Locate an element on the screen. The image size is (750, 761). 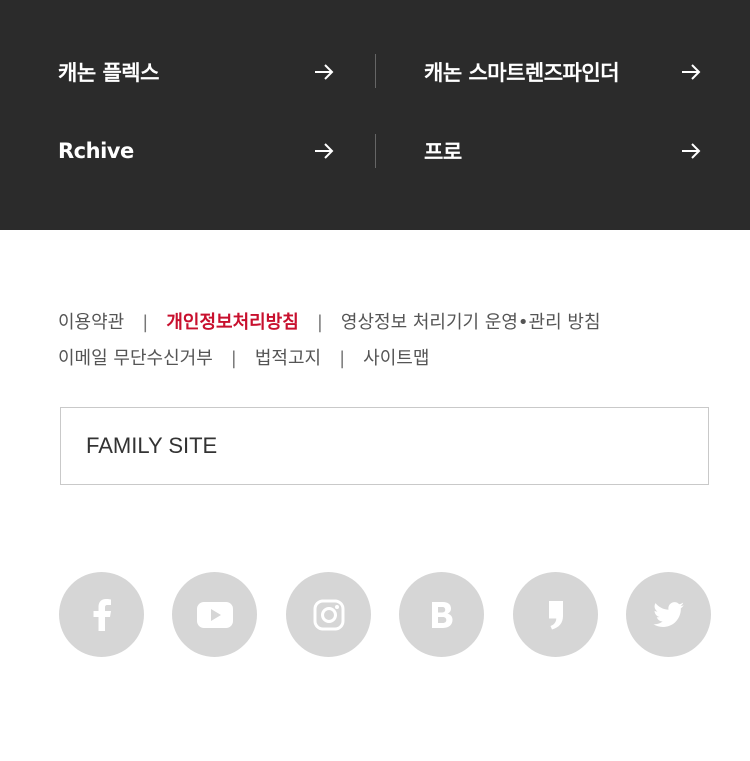
instagram-button is located at coordinates (328, 614).